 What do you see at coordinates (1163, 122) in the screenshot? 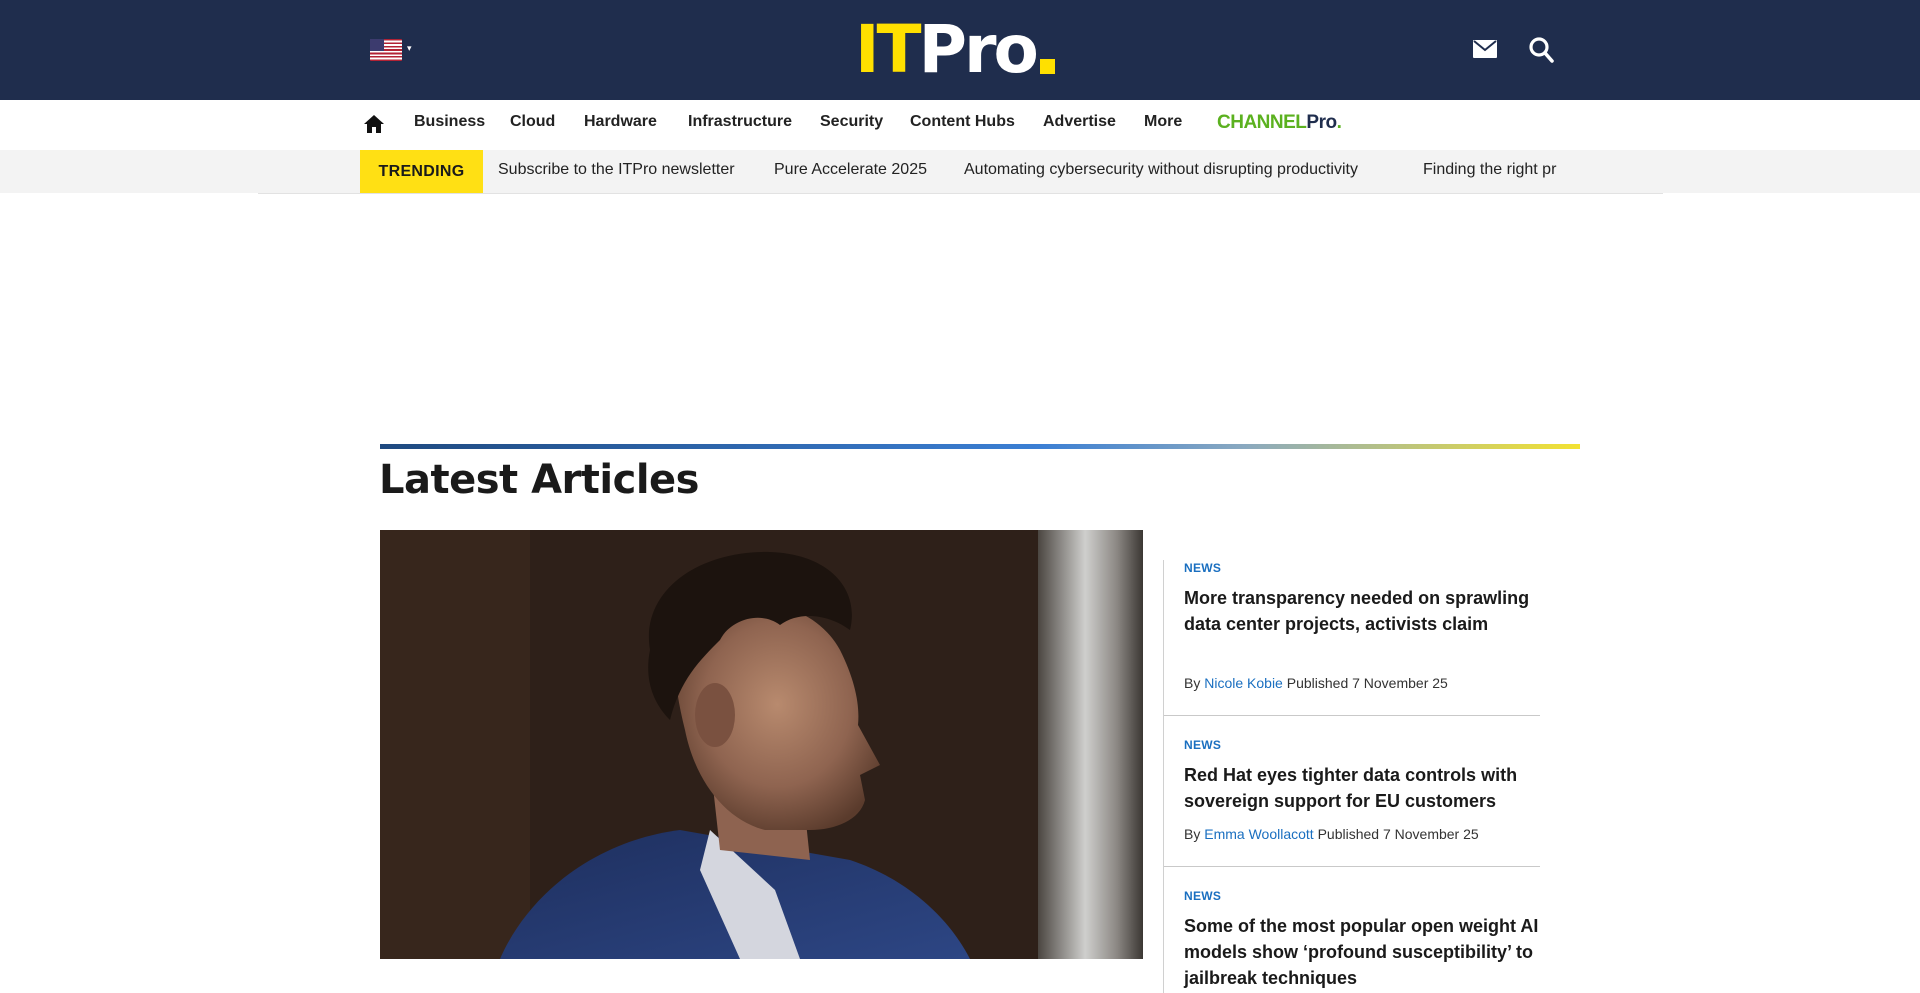
I see `nav-item-more: More` at bounding box center [1163, 122].